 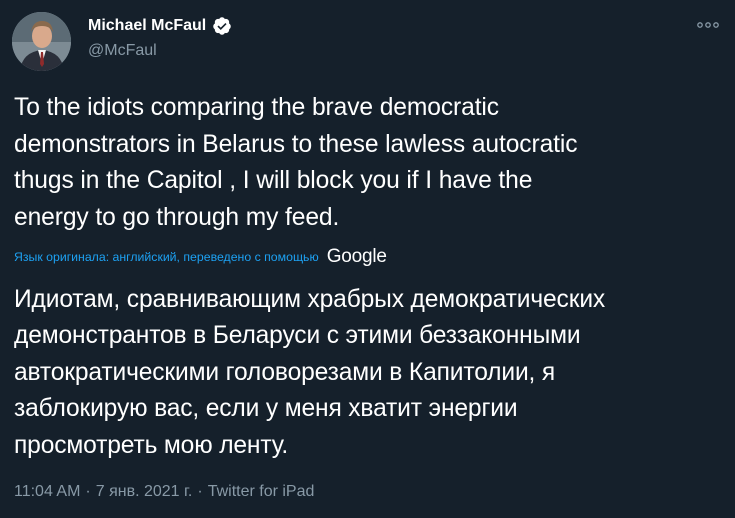 What do you see at coordinates (356, 256) in the screenshot?
I see `google-logo: Google` at bounding box center [356, 256].